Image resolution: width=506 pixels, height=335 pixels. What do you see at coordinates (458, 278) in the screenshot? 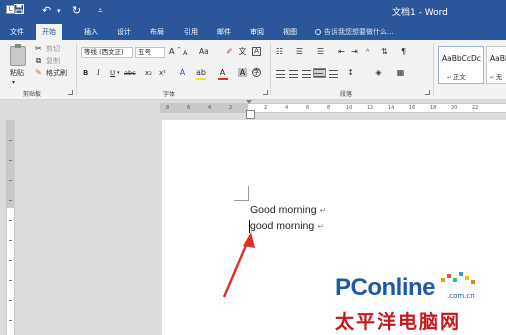
I see `watermark-pixel-logo` at bounding box center [458, 278].